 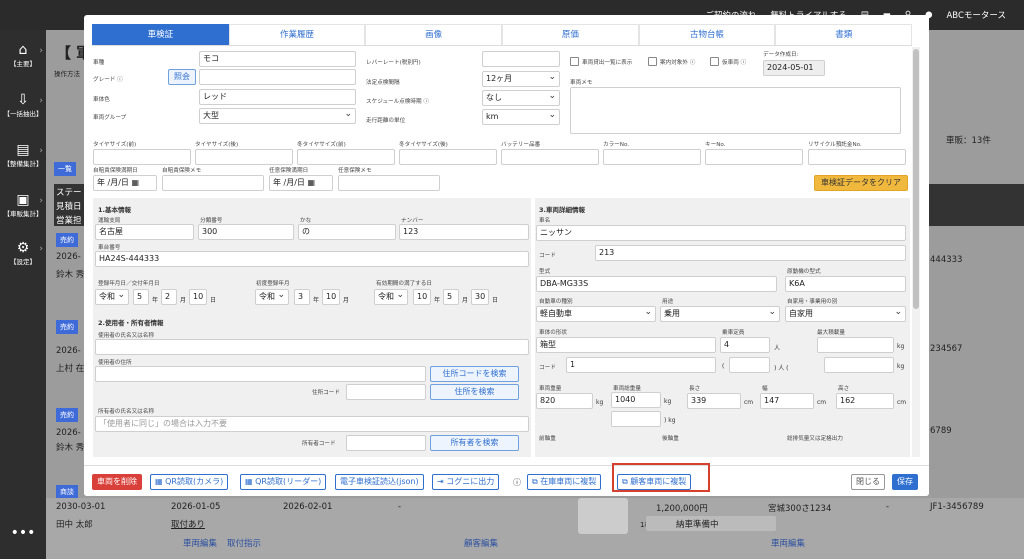 What do you see at coordinates (434, 34) in the screenshot?
I see `tab-images: 画像` at bounding box center [434, 34].